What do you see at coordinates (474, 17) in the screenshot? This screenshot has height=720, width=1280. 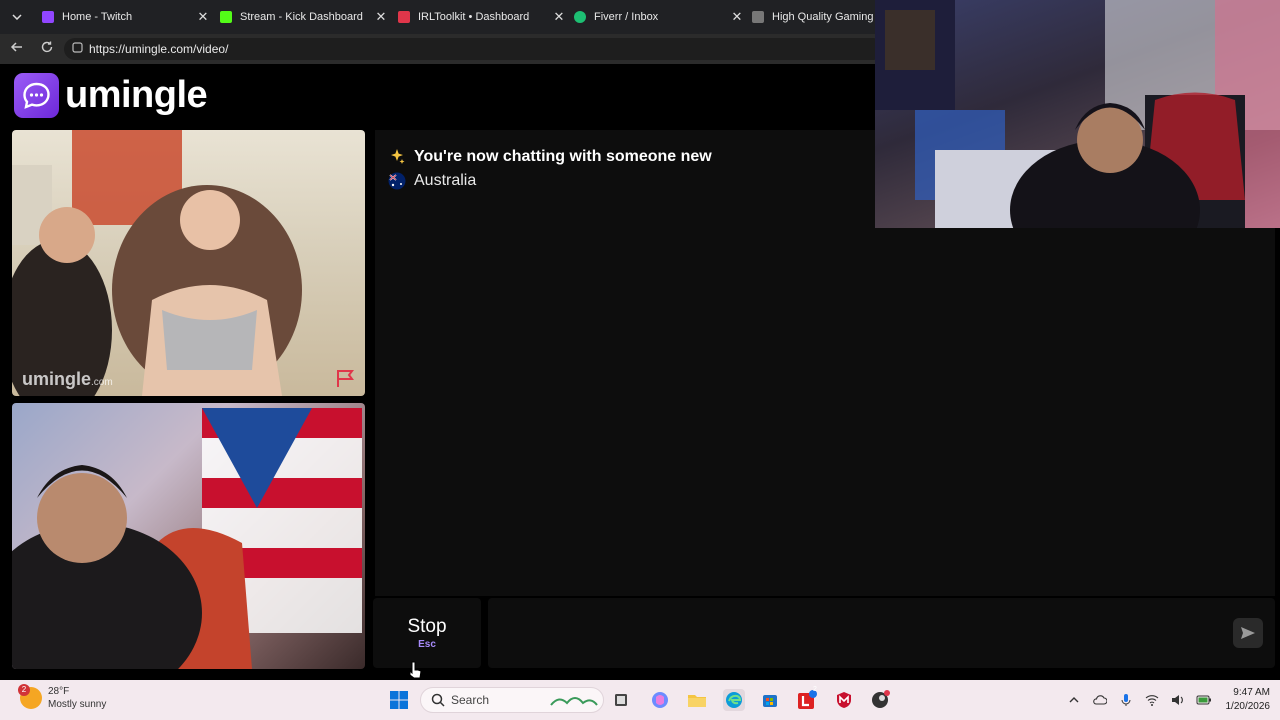 I see `tab-title: IRLToolkit • Dashboard` at bounding box center [474, 17].